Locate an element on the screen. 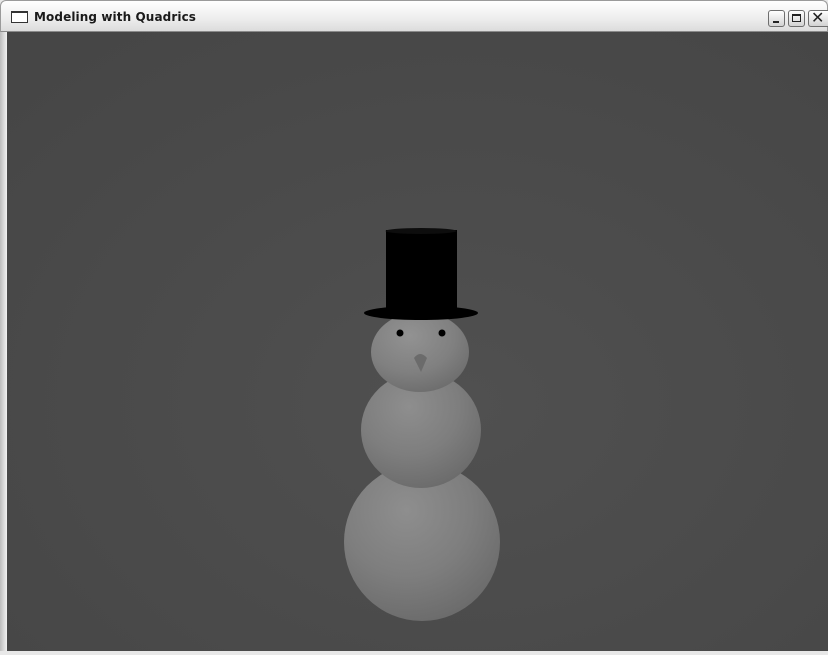  window-icon is located at coordinates (19, 17).